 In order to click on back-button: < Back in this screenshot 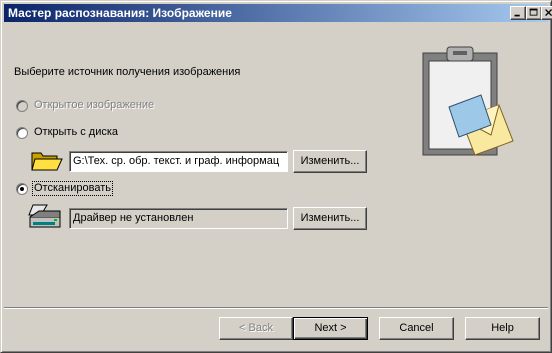, I will do `click(256, 328)`.